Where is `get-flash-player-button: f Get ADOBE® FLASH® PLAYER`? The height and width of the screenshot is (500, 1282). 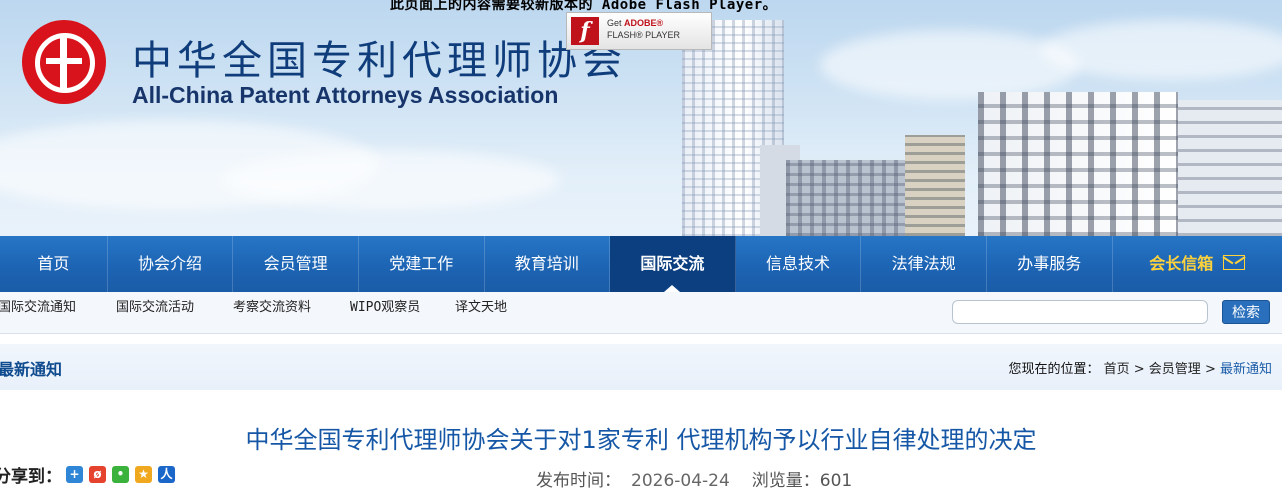 get-flash-player-button: f Get ADOBE® FLASH® PLAYER is located at coordinates (639, 31).